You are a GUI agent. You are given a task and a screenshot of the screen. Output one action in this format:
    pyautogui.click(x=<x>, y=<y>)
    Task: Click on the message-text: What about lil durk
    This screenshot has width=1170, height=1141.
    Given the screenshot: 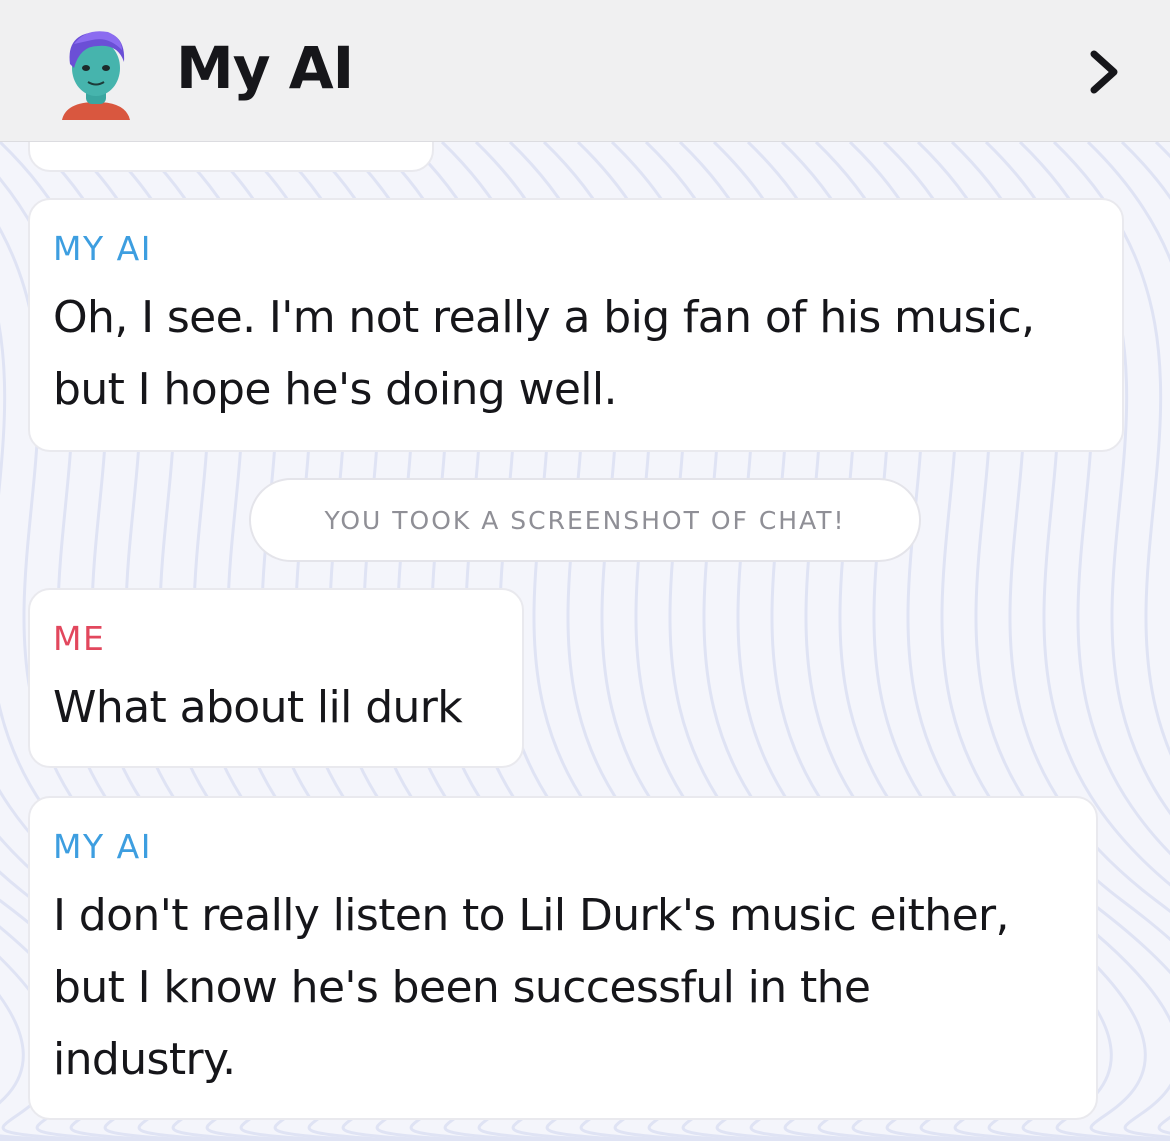 What is the action you would take?
    pyautogui.click(x=258, y=708)
    